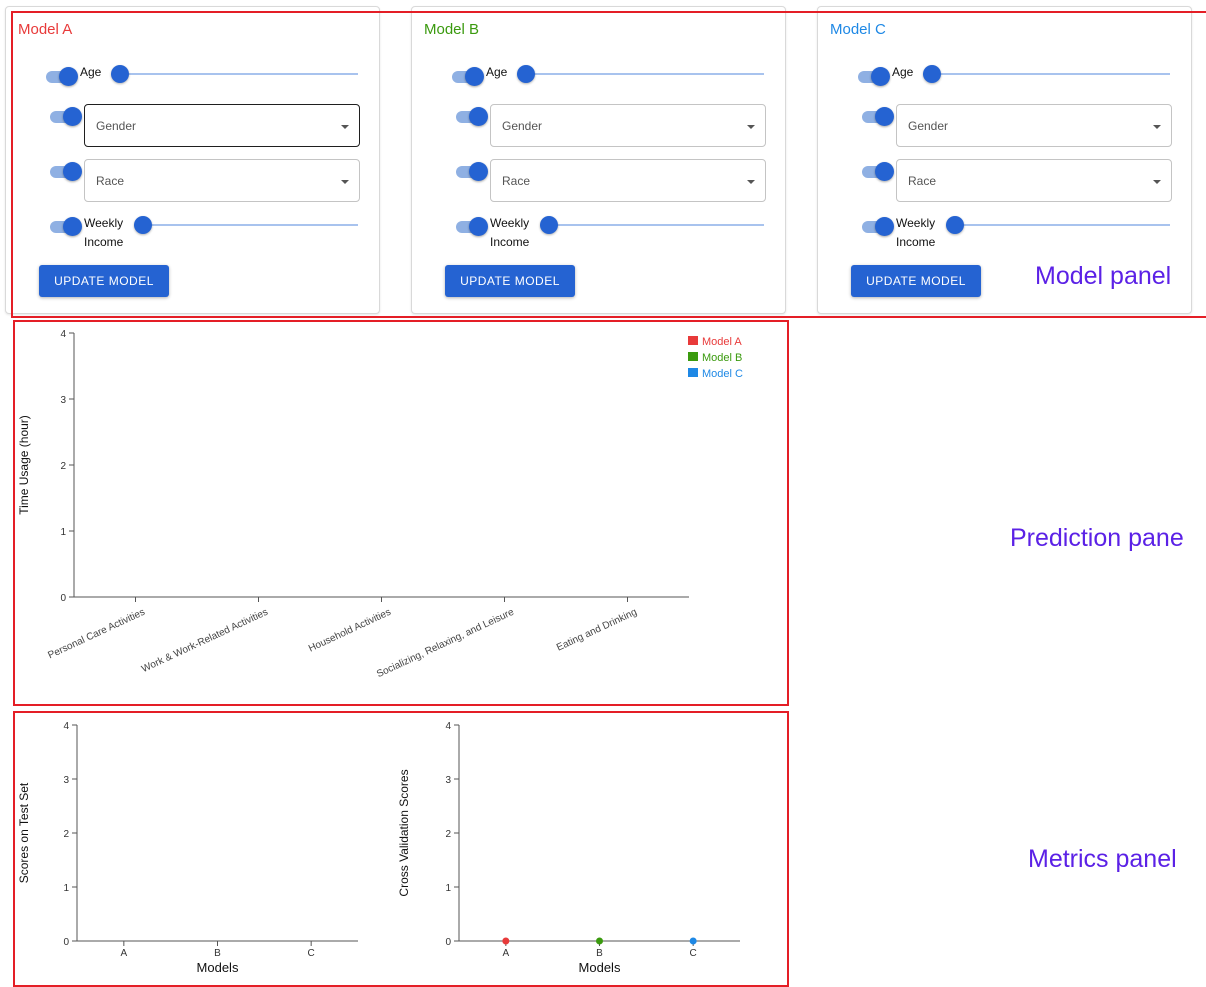 This screenshot has width=1206, height=987. Describe the element at coordinates (1103, 276) in the screenshot. I see `model-panel-label: Model panel` at that location.